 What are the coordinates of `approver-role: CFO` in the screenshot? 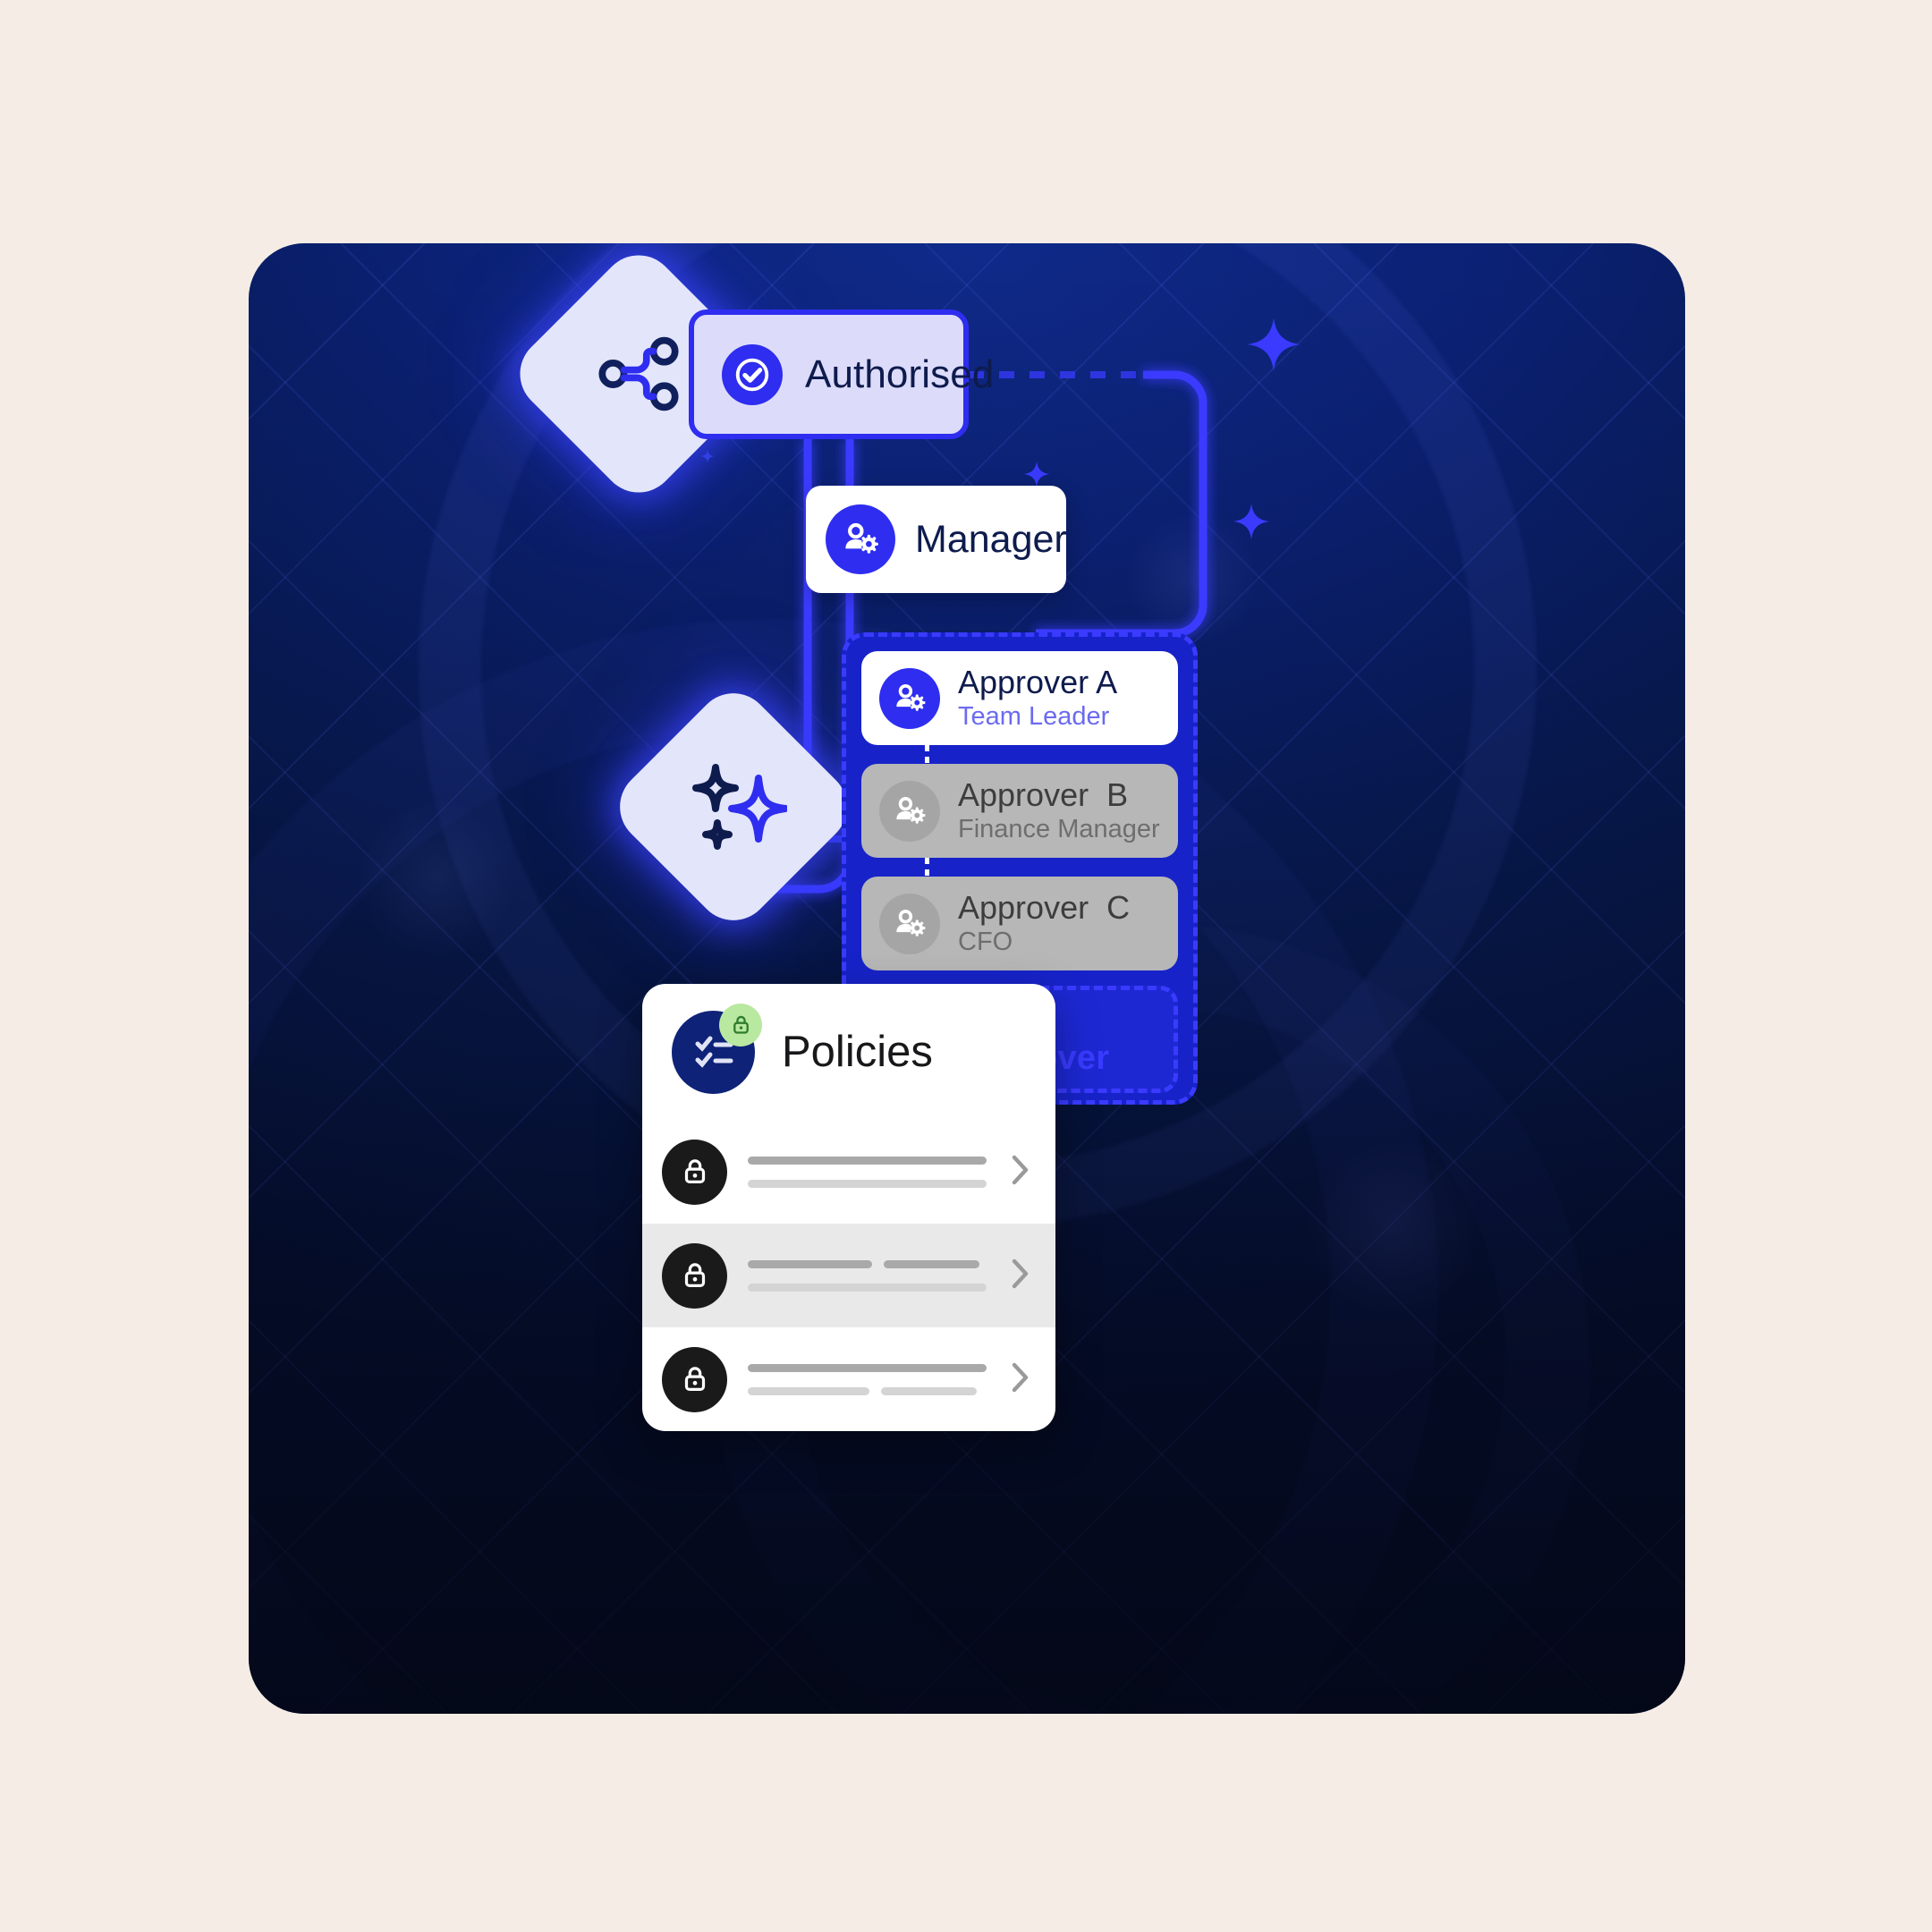 It's located at (985, 942).